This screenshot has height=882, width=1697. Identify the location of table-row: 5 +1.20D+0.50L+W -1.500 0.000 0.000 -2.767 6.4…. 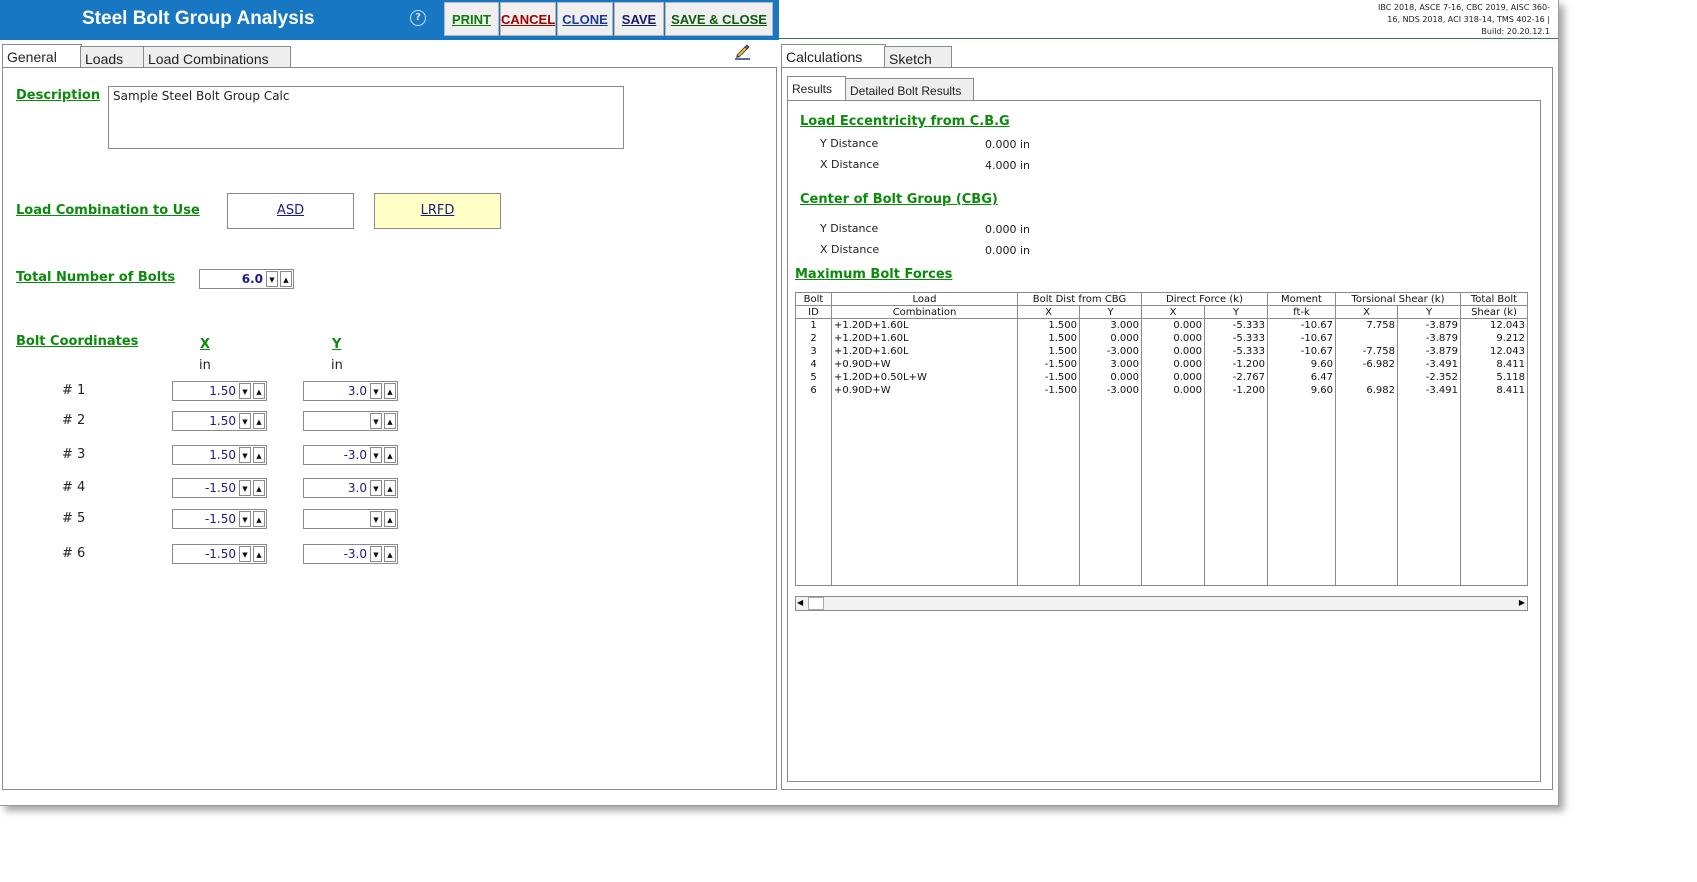
(1161, 377).